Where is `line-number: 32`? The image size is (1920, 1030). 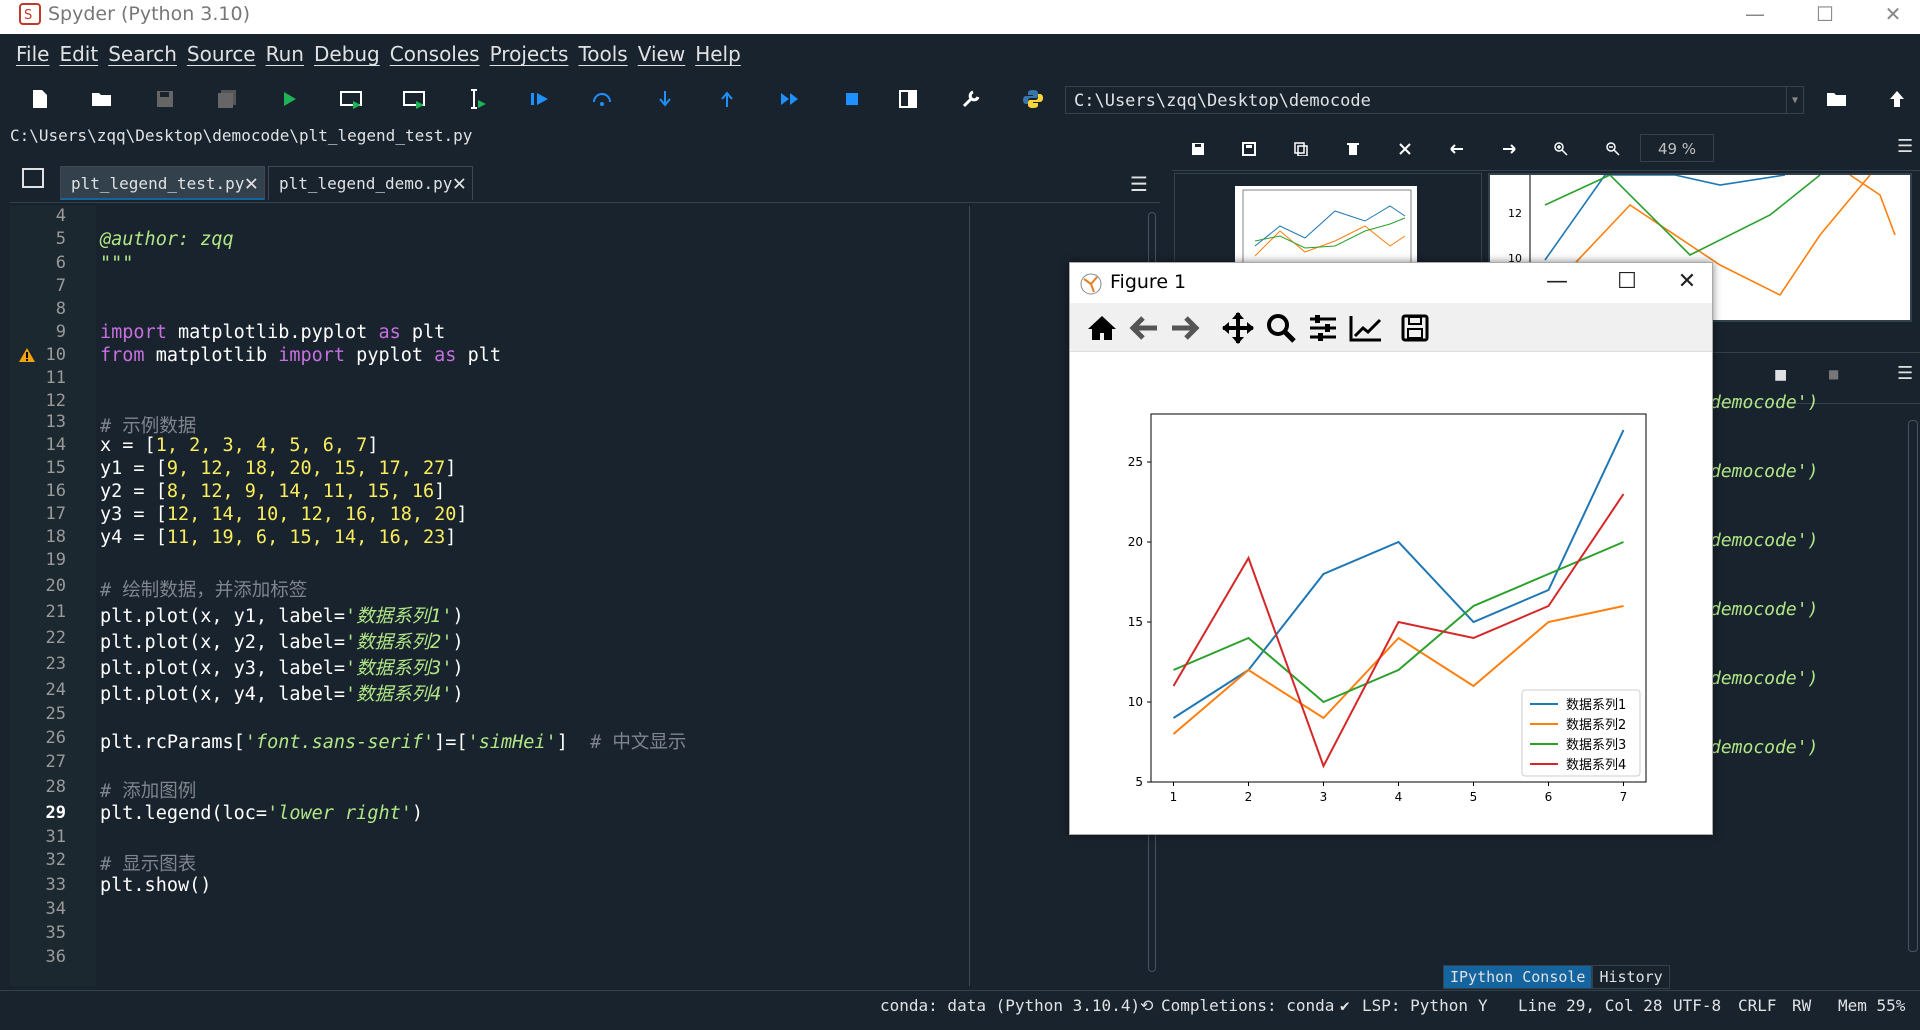
line-number: 32 is located at coordinates (55, 860).